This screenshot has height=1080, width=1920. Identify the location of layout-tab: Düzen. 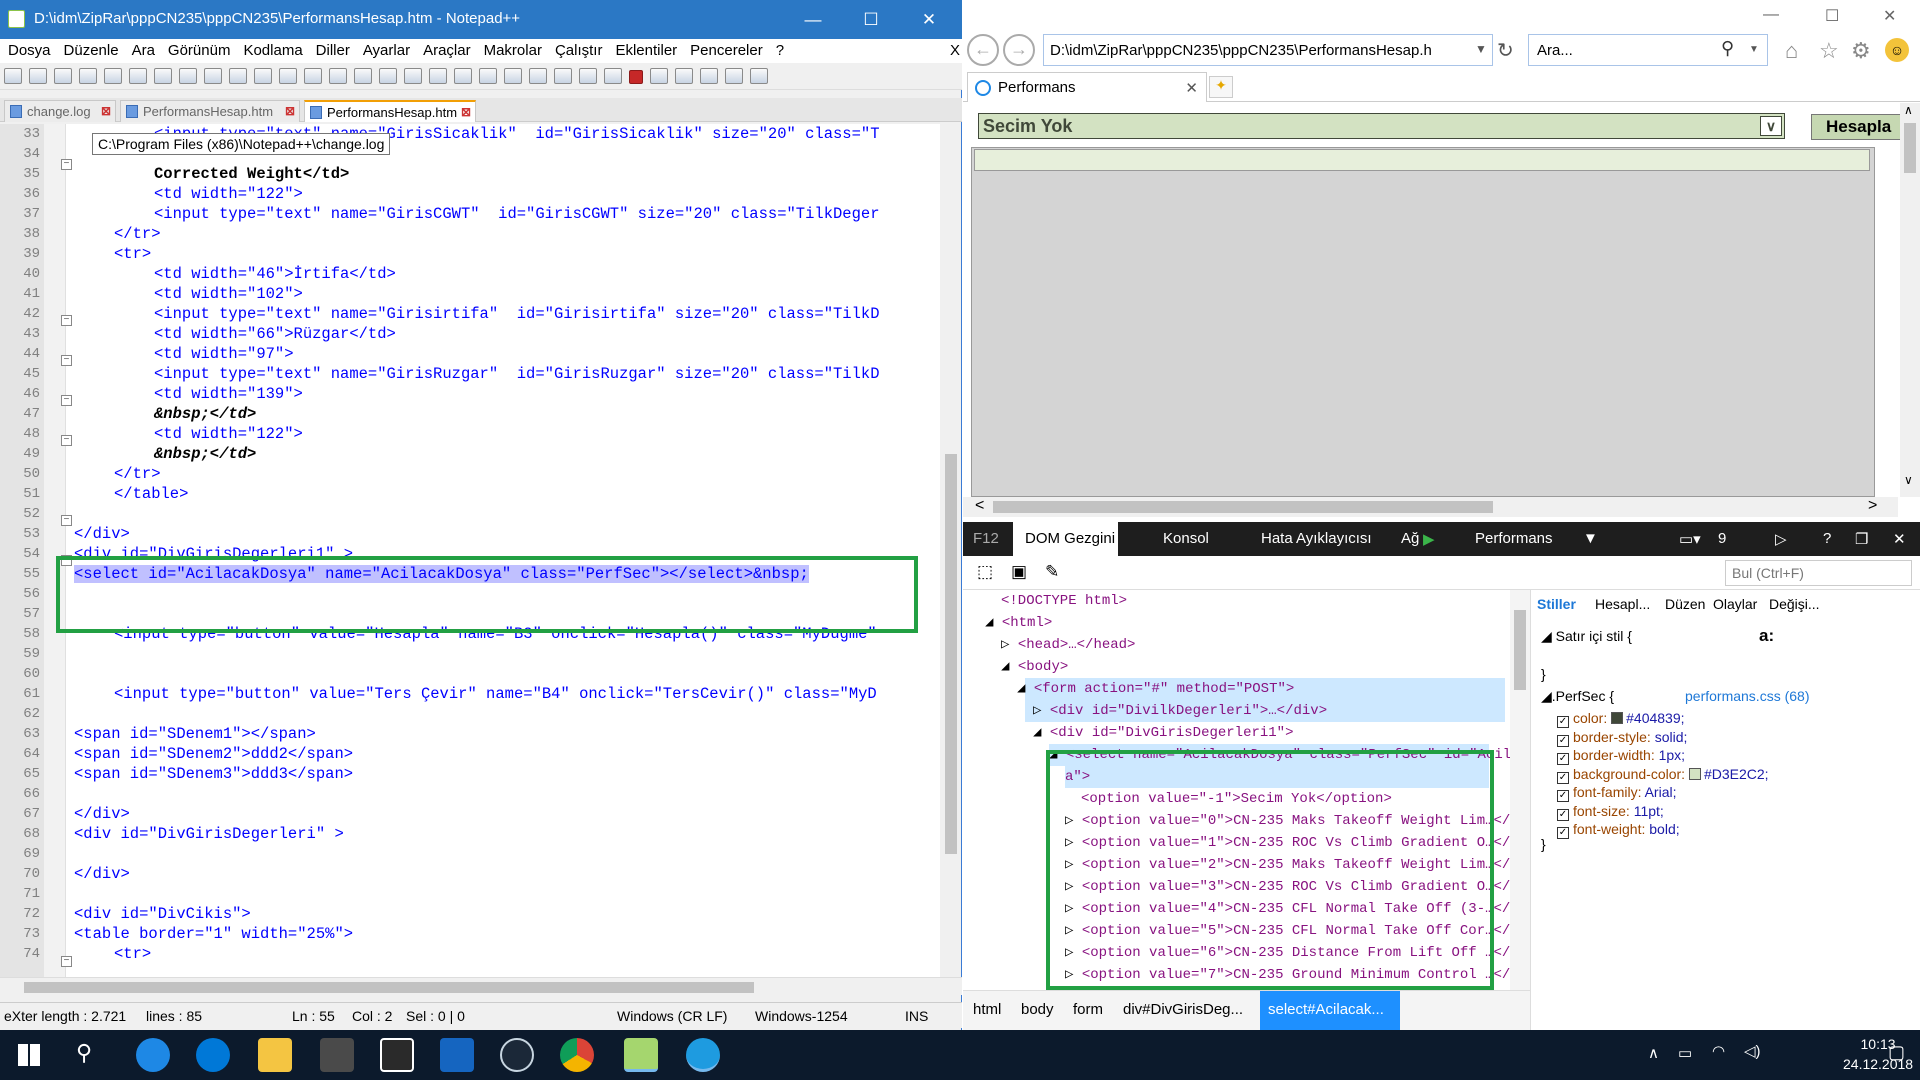
(1685, 604).